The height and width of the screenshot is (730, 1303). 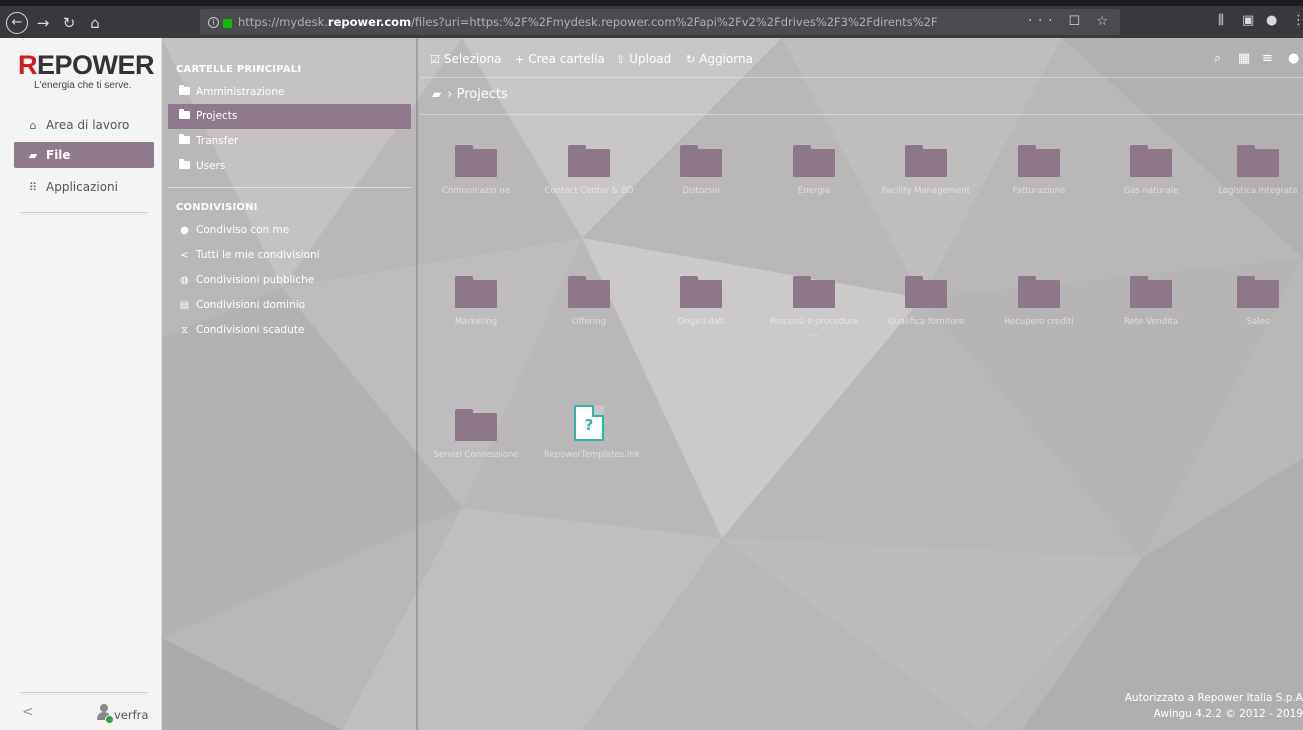 I want to click on folder-tile: Origini dati, so click(x=701, y=302).